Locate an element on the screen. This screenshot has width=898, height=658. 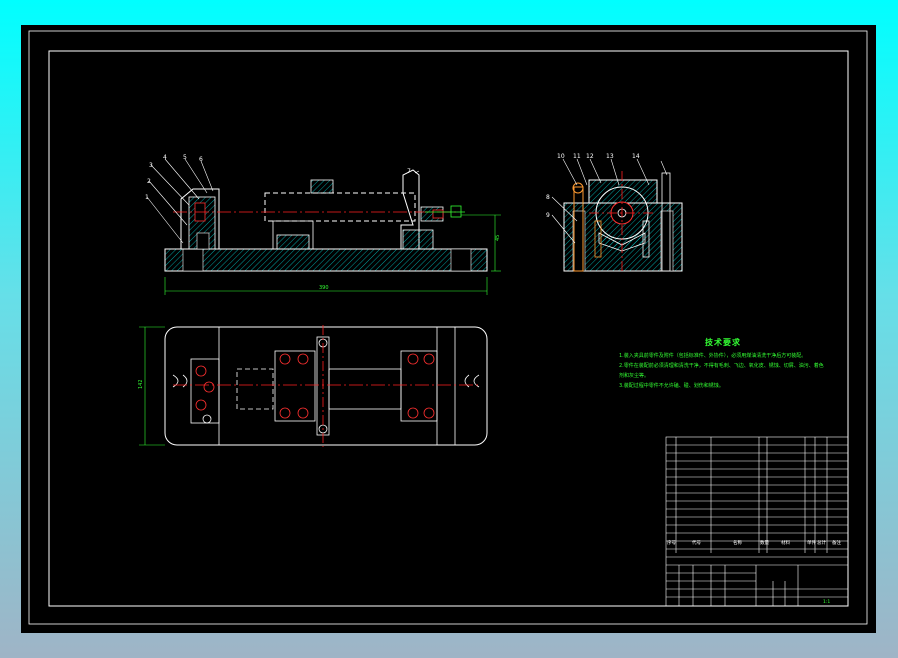
balloon-2: 2 is located at coordinates (149, 181).